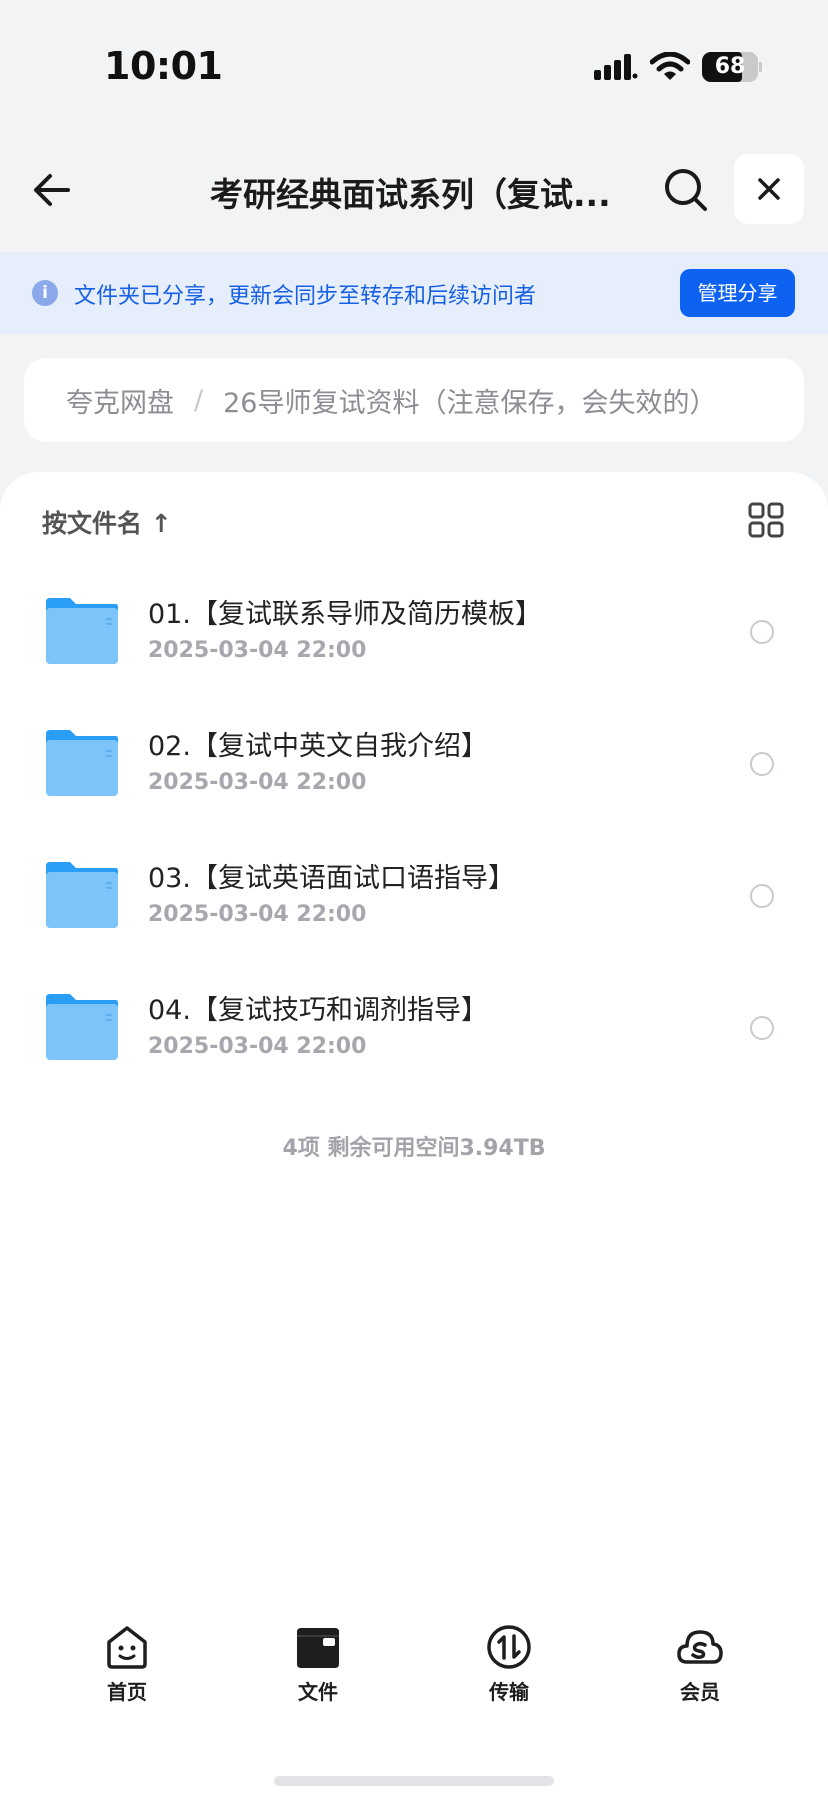  What do you see at coordinates (345, 614) in the screenshot?
I see `file-name: 01.【复试联系导师及简历模板】` at bounding box center [345, 614].